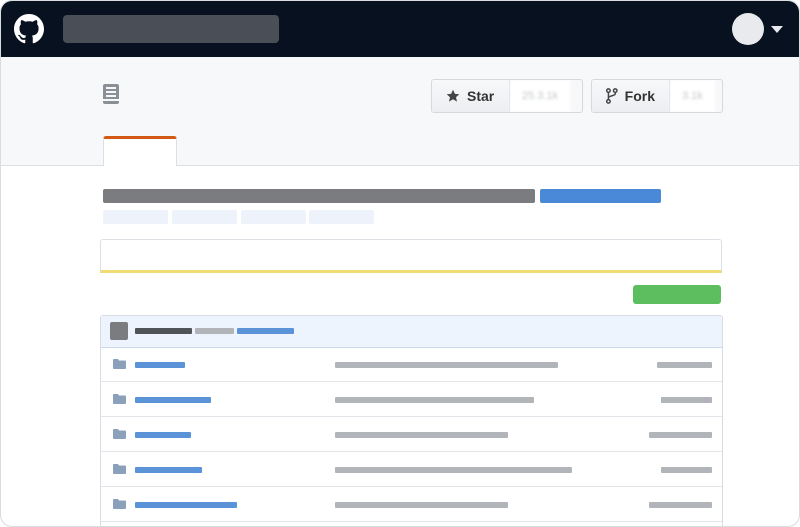 This screenshot has height=527, width=800. Describe the element at coordinates (111, 94) in the screenshot. I see `book-icon` at that location.